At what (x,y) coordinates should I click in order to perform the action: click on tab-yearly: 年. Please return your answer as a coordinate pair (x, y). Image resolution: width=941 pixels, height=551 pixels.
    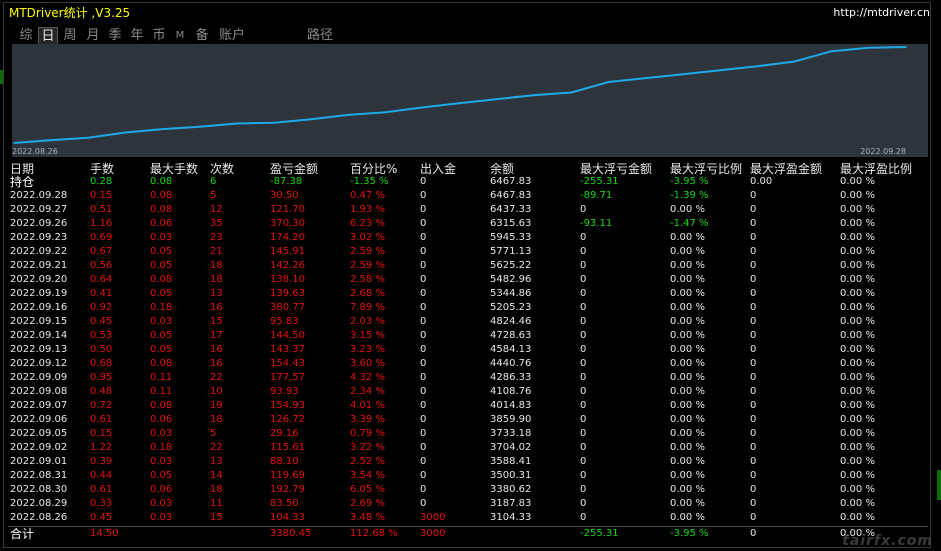
    Looking at the image, I should click on (137, 35).